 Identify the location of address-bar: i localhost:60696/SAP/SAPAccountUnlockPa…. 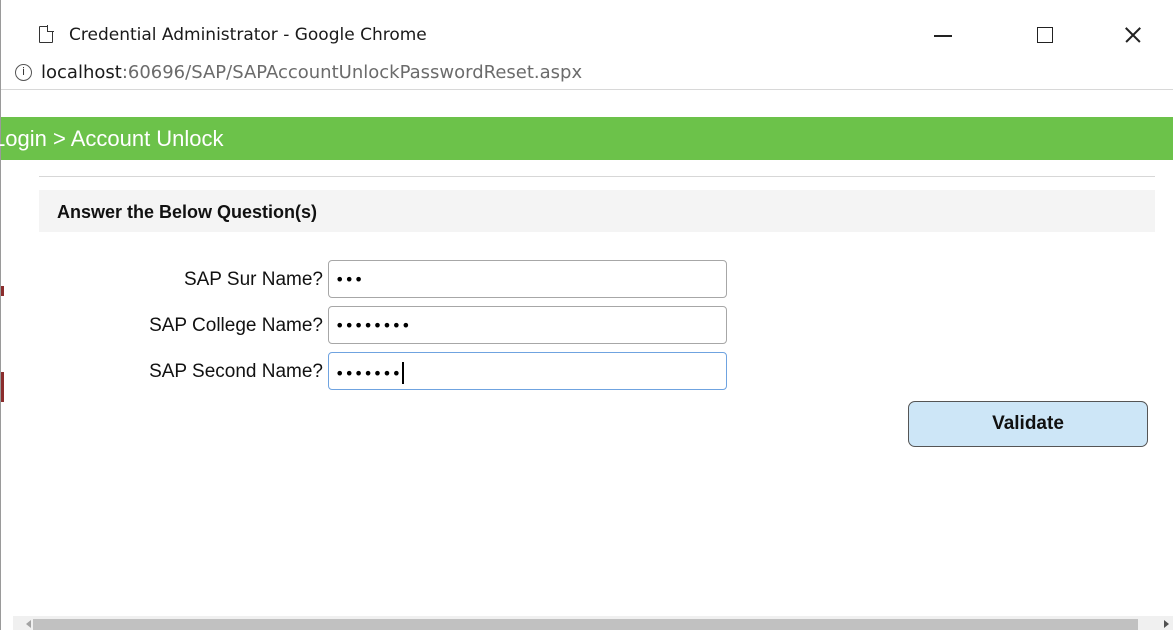
(587, 74).